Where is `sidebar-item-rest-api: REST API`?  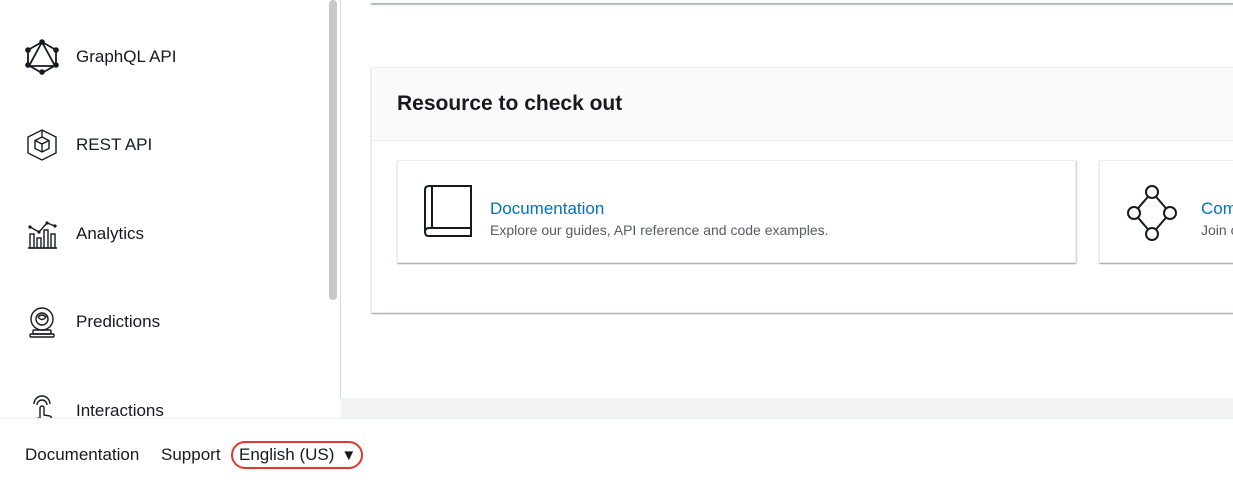 sidebar-item-rest-api: REST API is located at coordinates (88, 145).